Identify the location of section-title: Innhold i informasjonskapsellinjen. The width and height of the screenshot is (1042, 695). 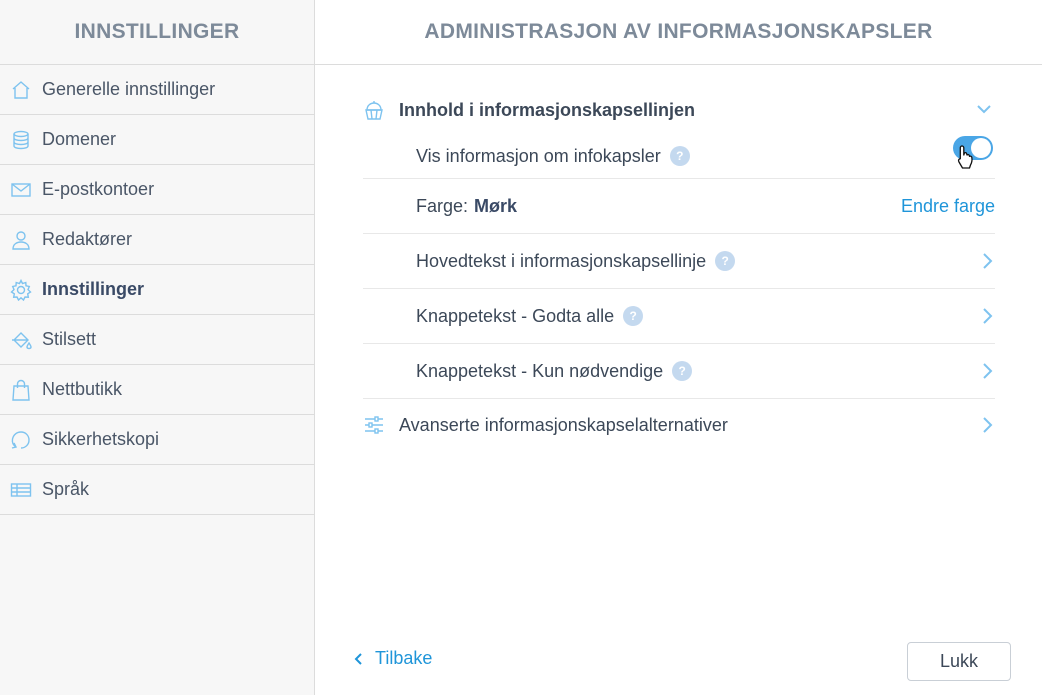
(547, 109).